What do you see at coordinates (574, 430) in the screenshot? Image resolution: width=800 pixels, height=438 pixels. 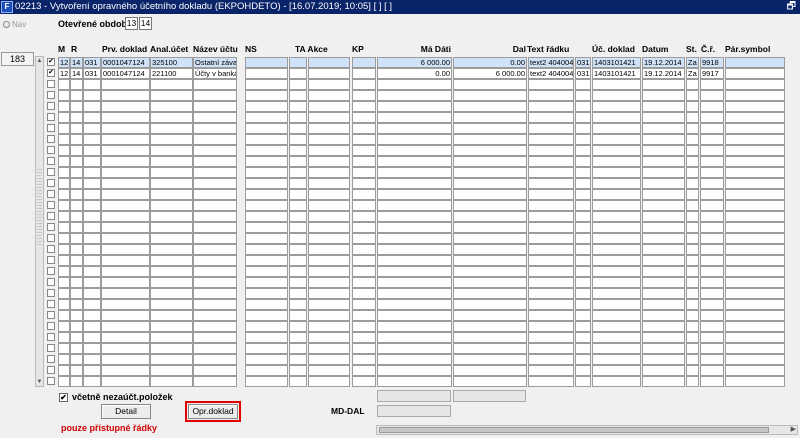 I see `horizontal-scroll-thumb` at bounding box center [574, 430].